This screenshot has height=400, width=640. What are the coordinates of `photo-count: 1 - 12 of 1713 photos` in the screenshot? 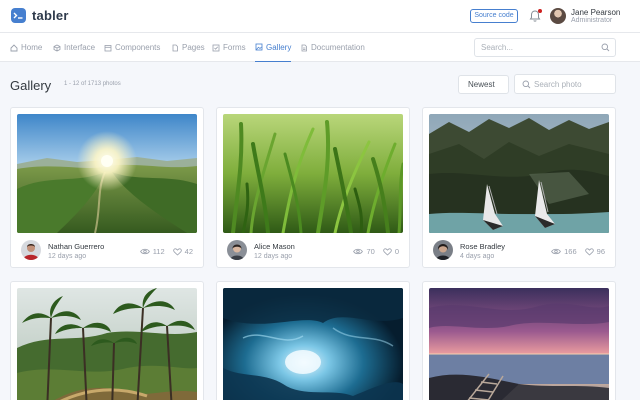 It's located at (92, 84).